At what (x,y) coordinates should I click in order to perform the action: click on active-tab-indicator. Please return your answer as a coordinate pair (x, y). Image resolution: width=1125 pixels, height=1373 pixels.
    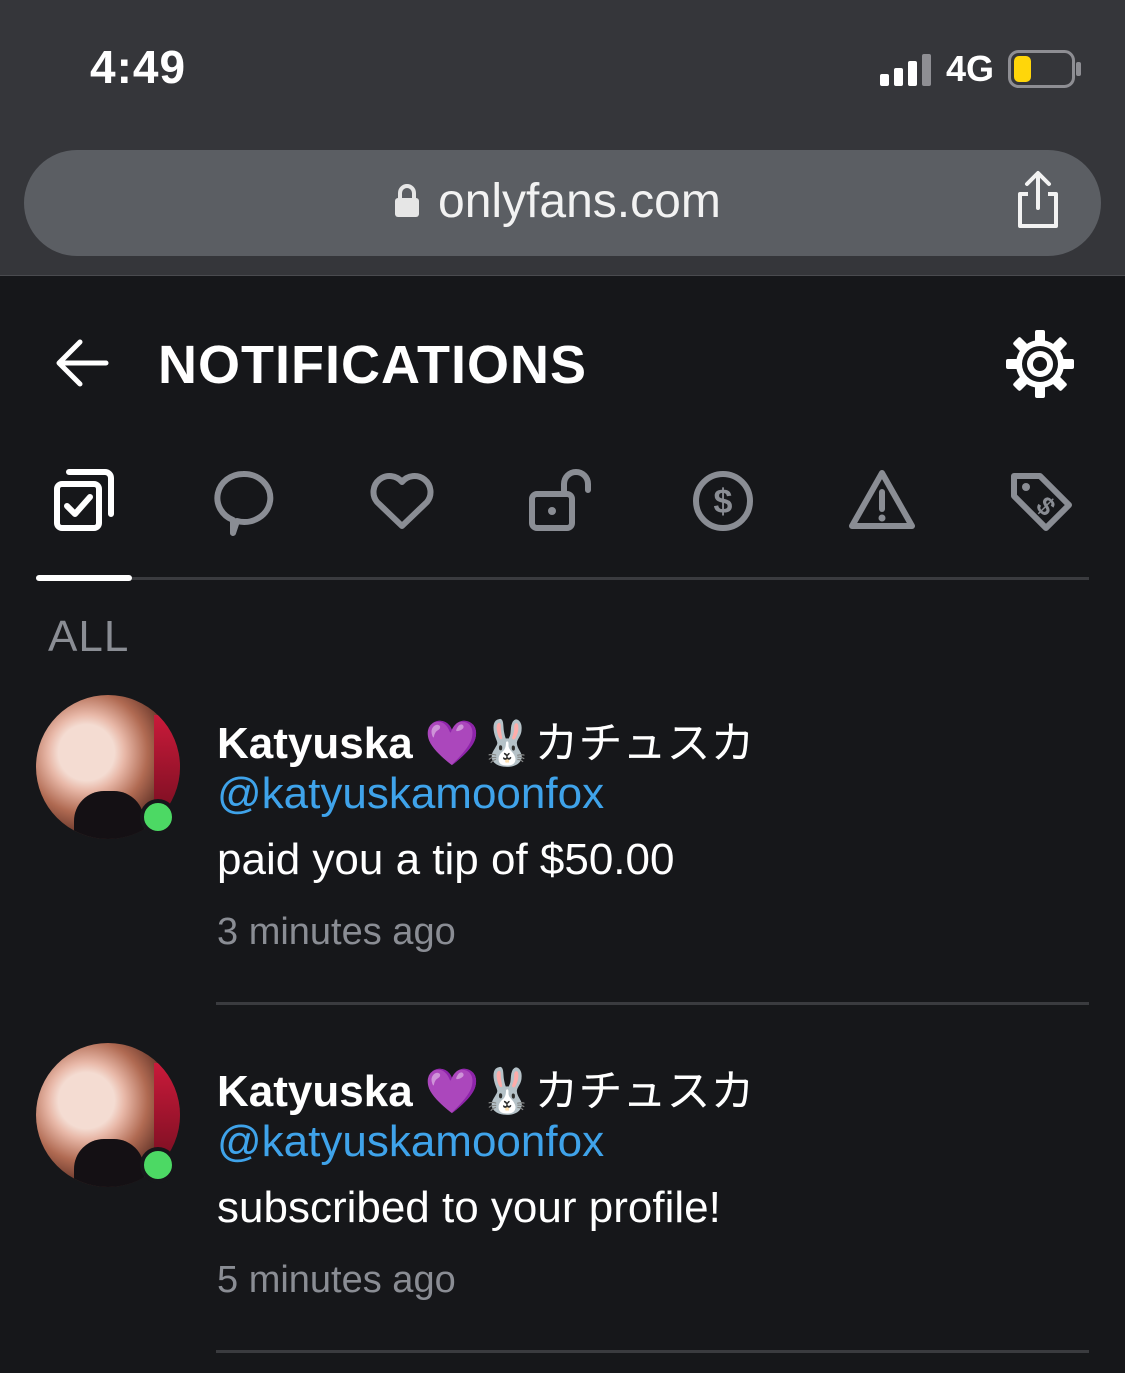
    Looking at the image, I should click on (84, 578).